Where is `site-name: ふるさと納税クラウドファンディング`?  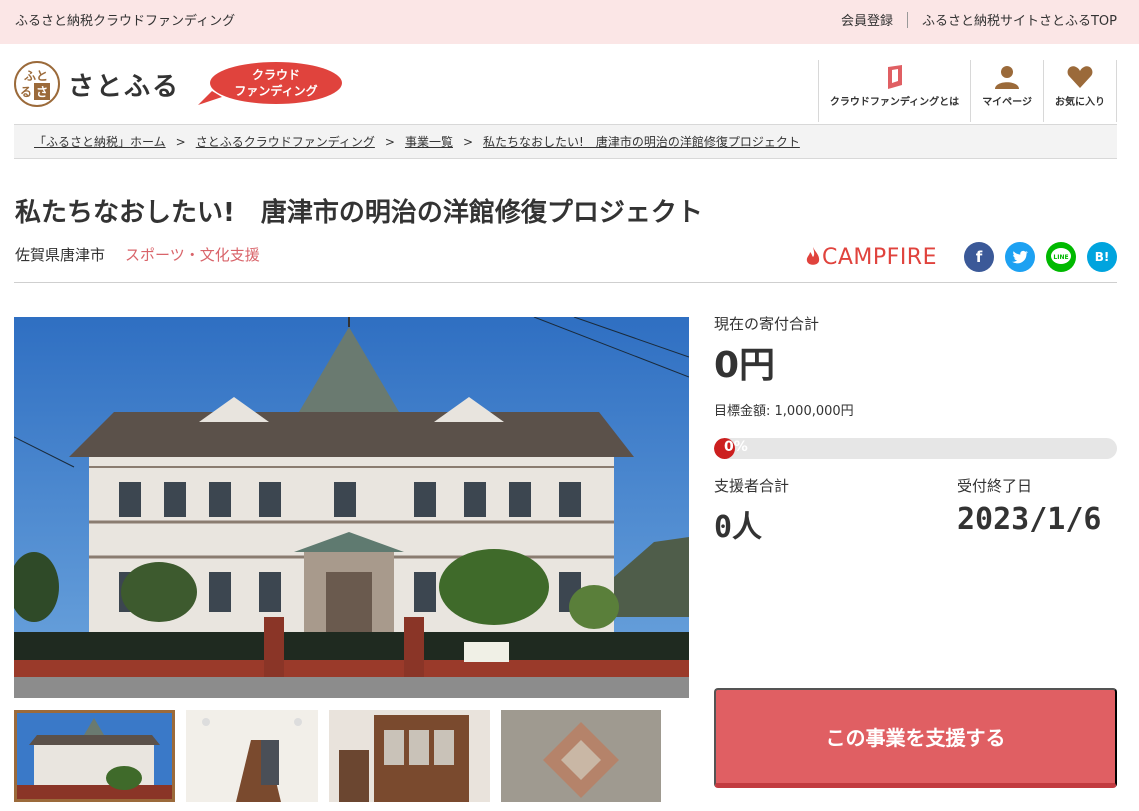 site-name: ふるさと納税クラウドファンディング is located at coordinates (125, 21).